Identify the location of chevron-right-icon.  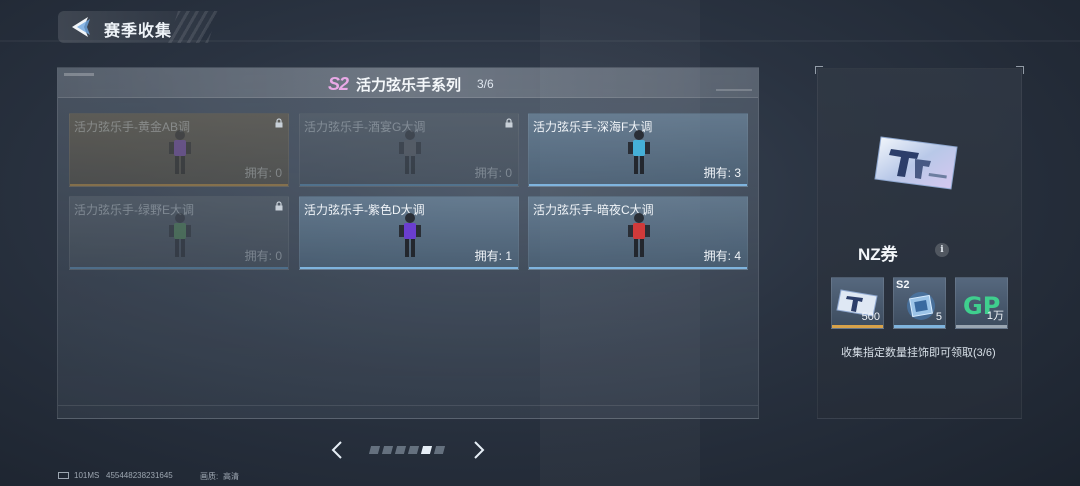
(479, 450).